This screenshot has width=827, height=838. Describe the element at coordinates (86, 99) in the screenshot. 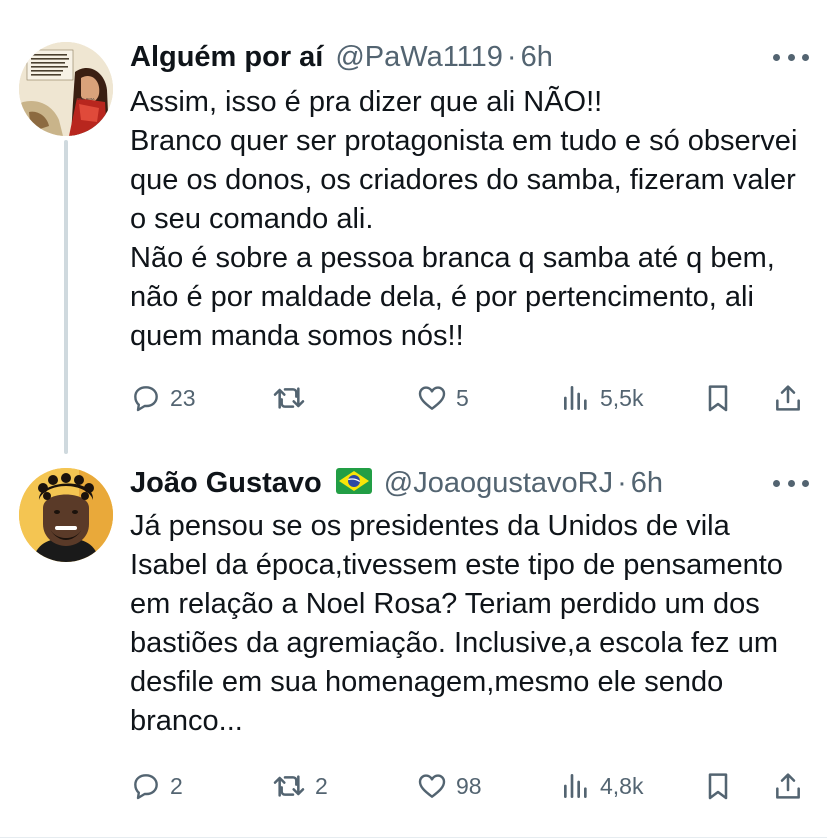

I see `svg-text: NOEL ROSA` at that location.